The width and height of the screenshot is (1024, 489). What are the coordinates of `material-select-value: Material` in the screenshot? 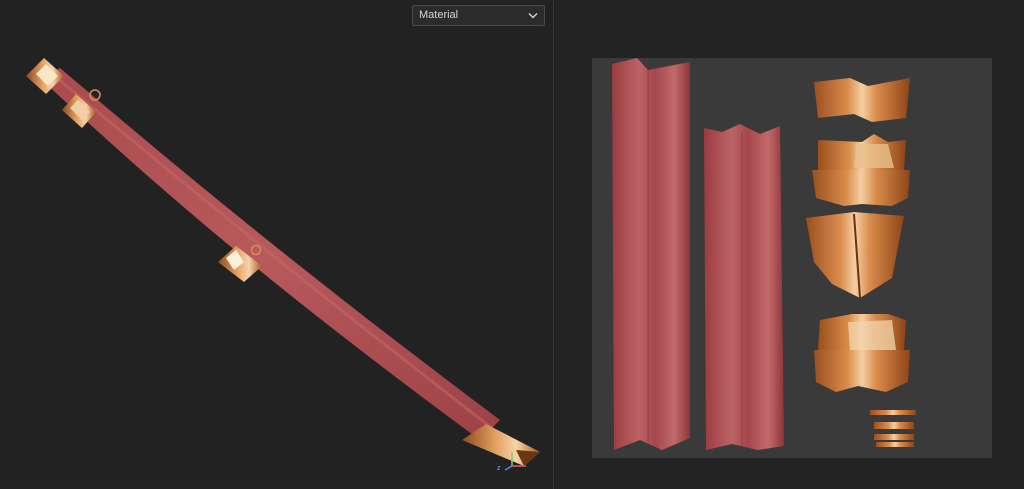 It's located at (439, 15).